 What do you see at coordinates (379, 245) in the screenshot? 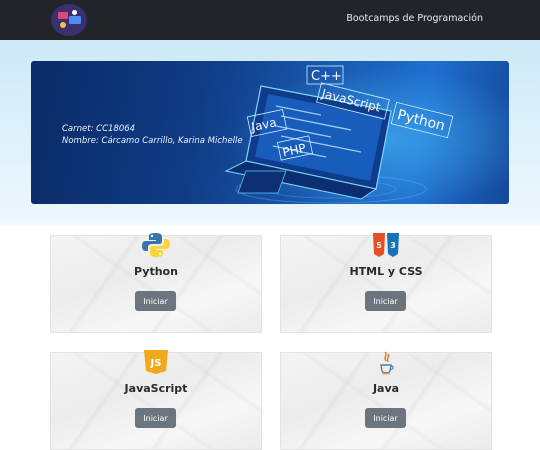
I see `svg-text: 5` at bounding box center [379, 245].